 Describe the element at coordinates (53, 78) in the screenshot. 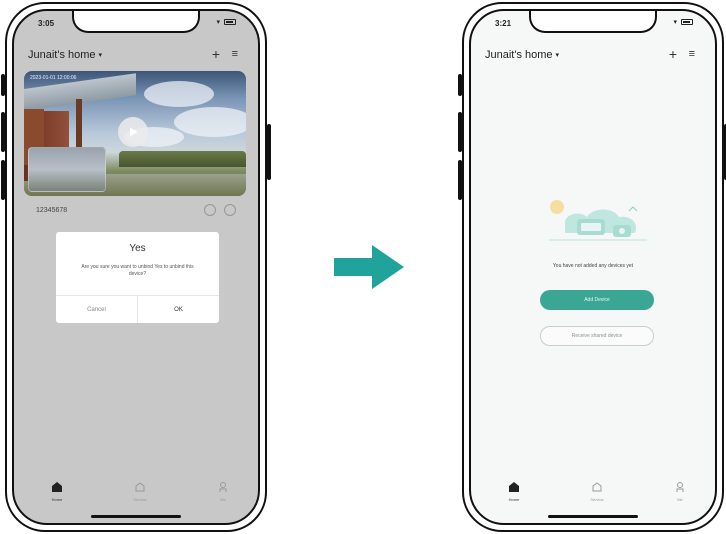

I see `camera-timestamp: 2023-01-01 12:00:06` at that location.